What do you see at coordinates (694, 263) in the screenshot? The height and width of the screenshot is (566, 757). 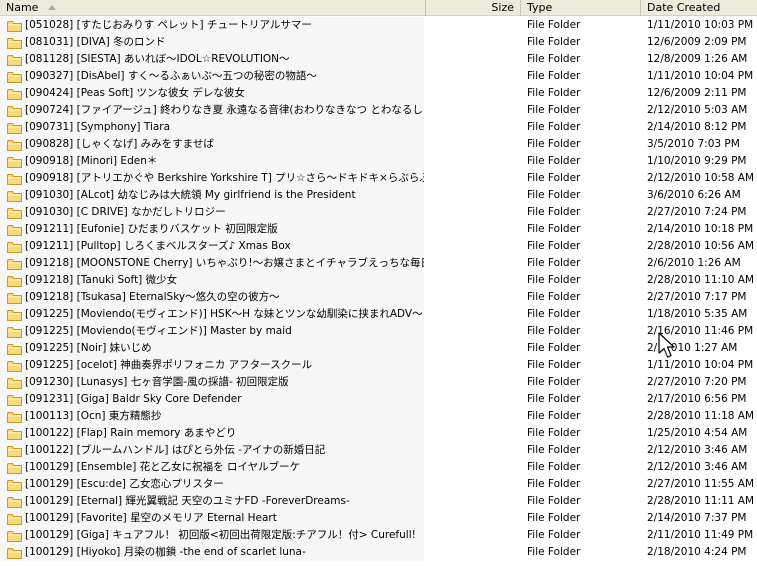 I see `folder-date-created: 2/6/2010 1:26 AM` at bounding box center [694, 263].